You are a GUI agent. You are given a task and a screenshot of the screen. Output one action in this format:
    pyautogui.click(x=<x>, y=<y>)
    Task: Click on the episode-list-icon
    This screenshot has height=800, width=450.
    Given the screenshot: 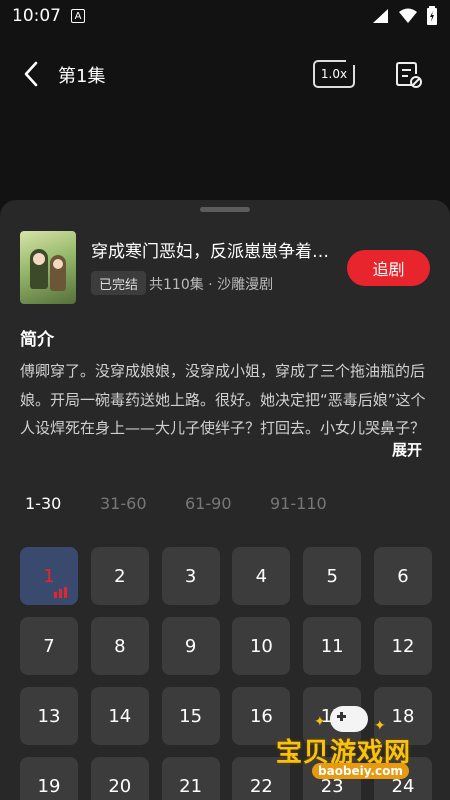 What is the action you would take?
    pyautogui.click(x=409, y=75)
    